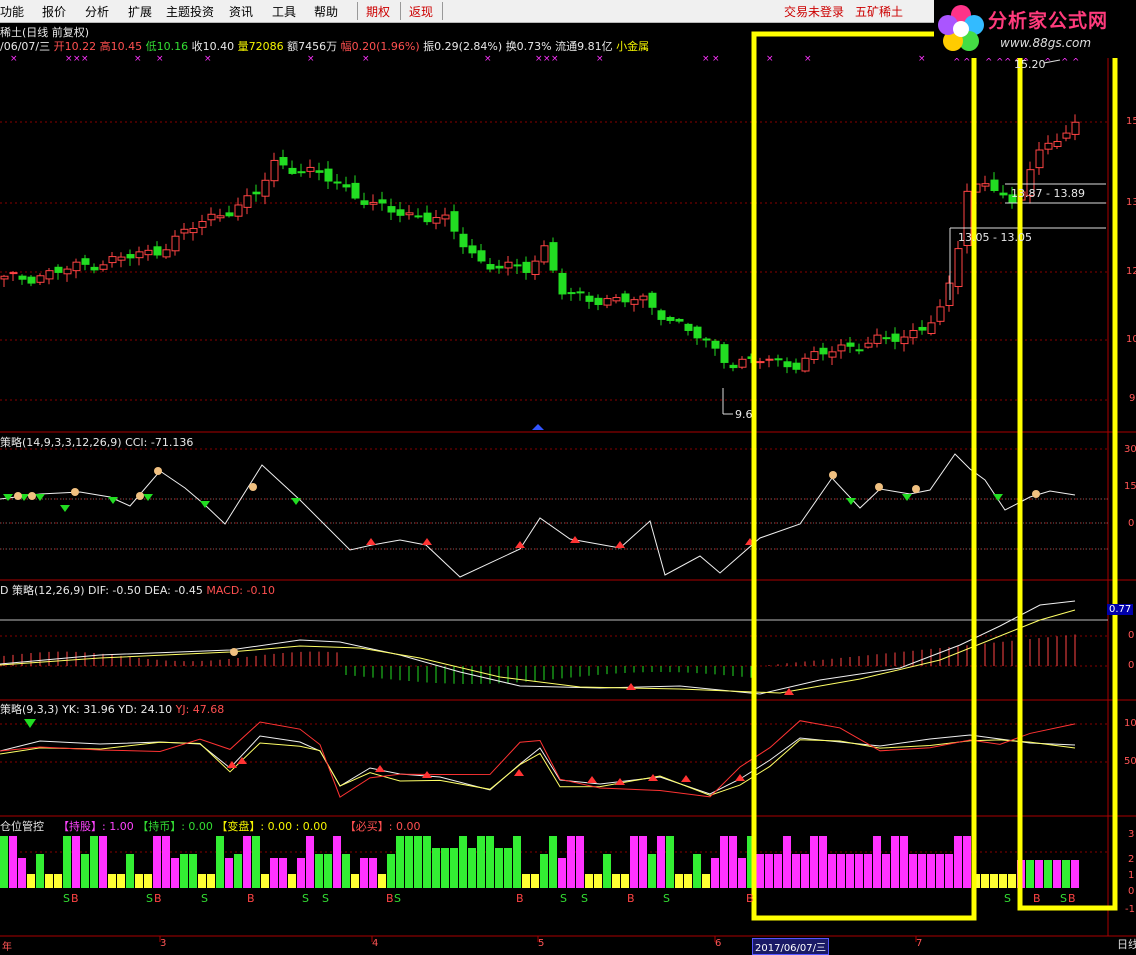  I want to click on date-tick-label: 3, so click(163, 943).